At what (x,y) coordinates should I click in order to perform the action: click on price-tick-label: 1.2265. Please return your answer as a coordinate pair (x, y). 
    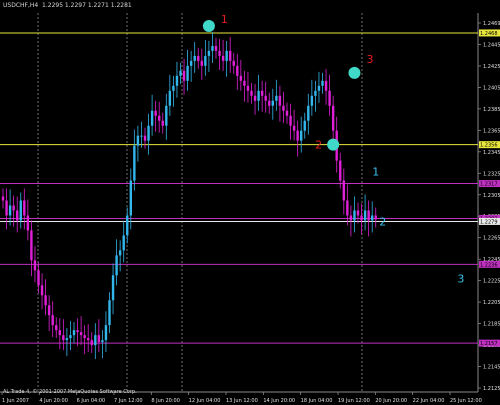
    Looking at the image, I should click on (491, 239).